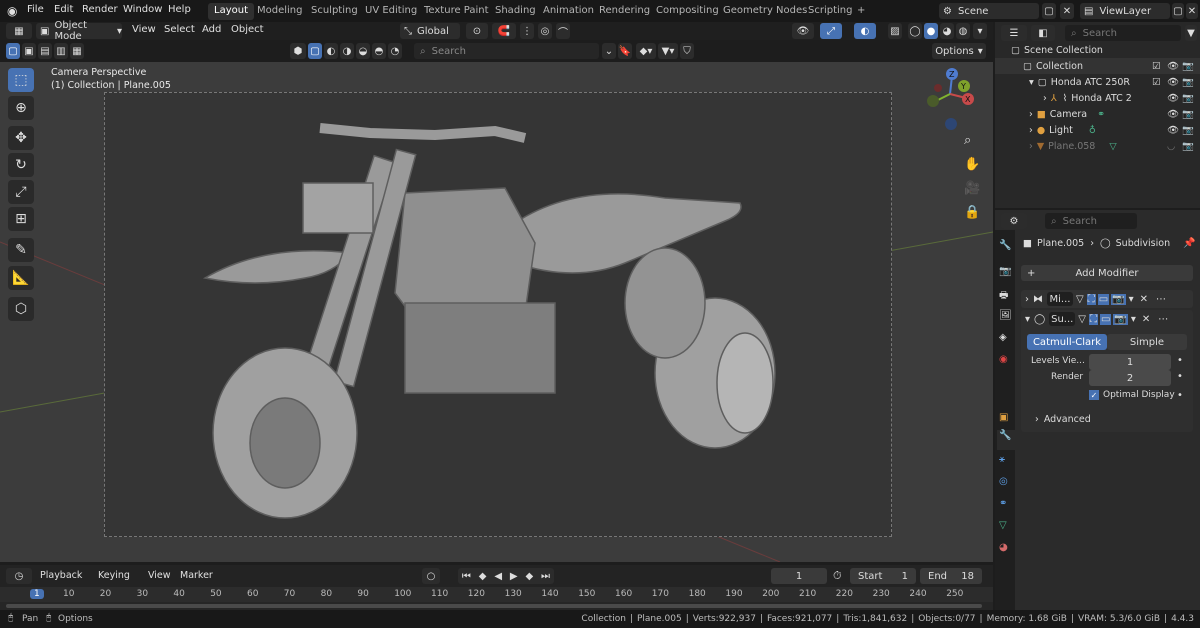  What do you see at coordinates (1120, 319) in the screenshot?
I see `render-icon: 📷` at bounding box center [1120, 319].